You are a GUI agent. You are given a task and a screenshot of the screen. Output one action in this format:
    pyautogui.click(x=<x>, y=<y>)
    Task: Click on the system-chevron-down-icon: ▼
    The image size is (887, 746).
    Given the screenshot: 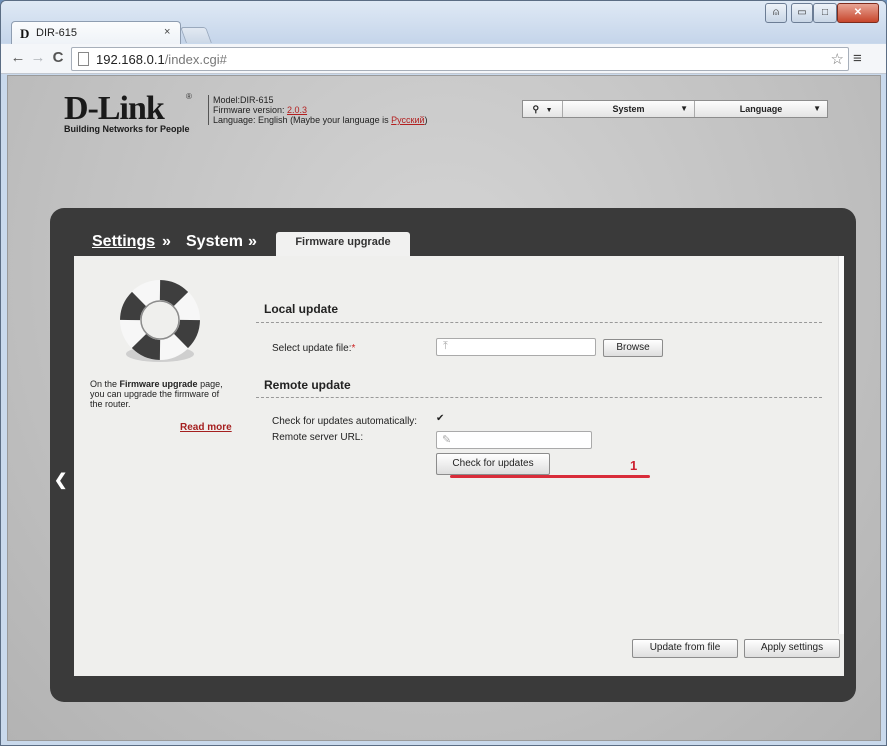 What is the action you would take?
    pyautogui.click(x=684, y=108)
    